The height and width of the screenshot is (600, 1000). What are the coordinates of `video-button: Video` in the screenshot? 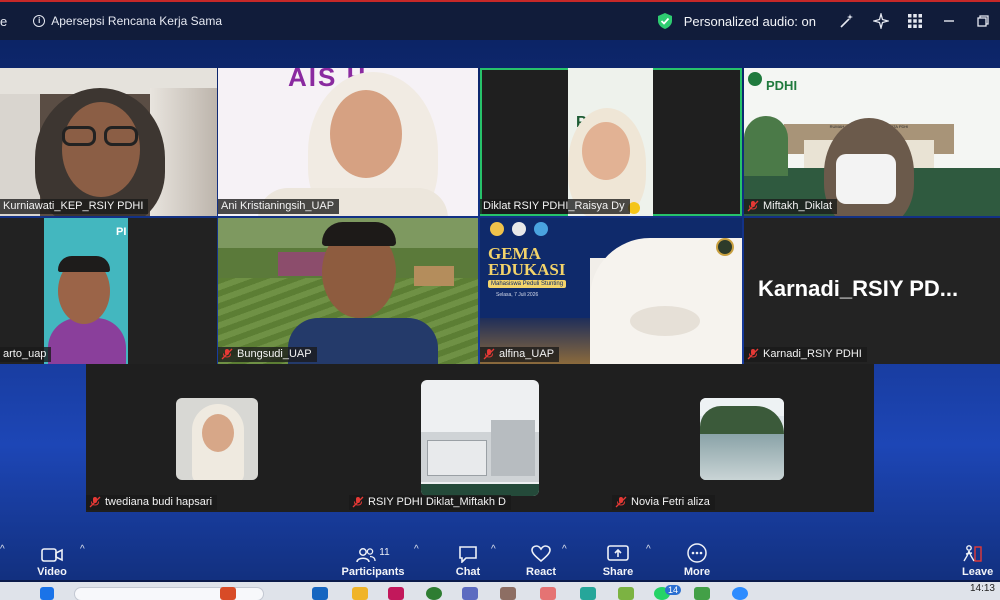 It's located at (52, 560).